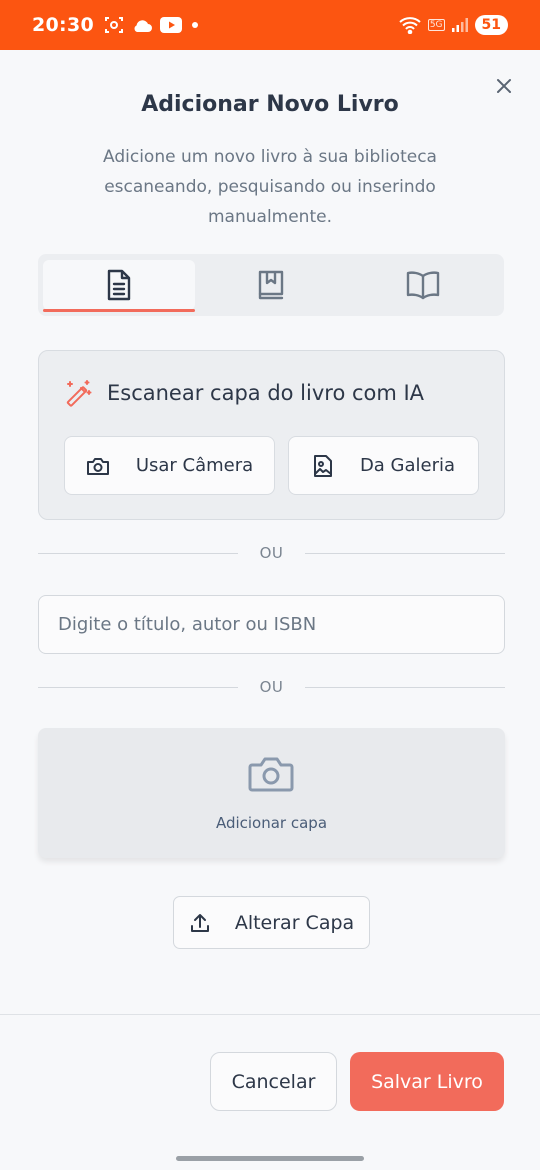 The image size is (540, 1170). I want to click on document-icon, so click(119, 285).